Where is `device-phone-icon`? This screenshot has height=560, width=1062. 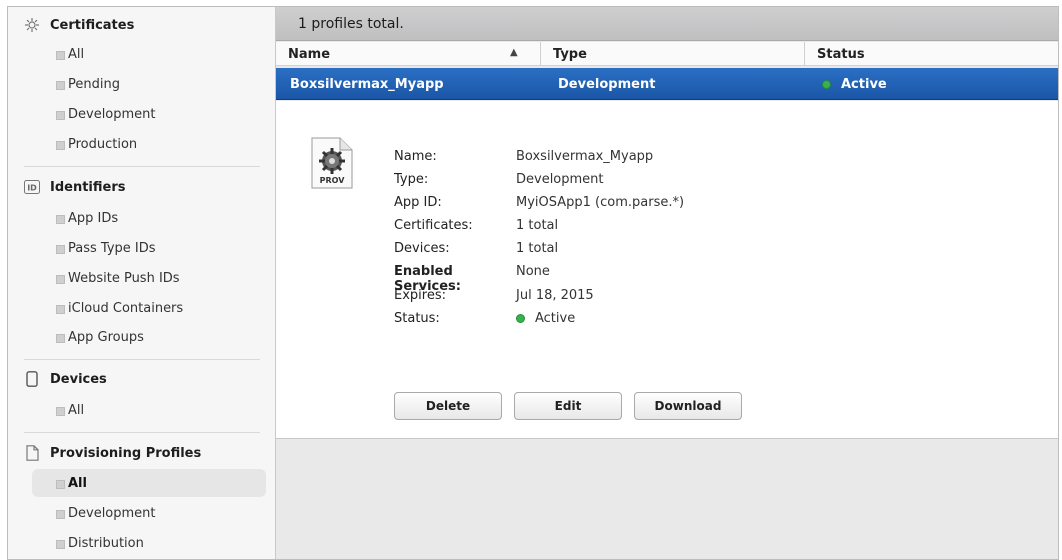
device-phone-icon is located at coordinates (32, 379).